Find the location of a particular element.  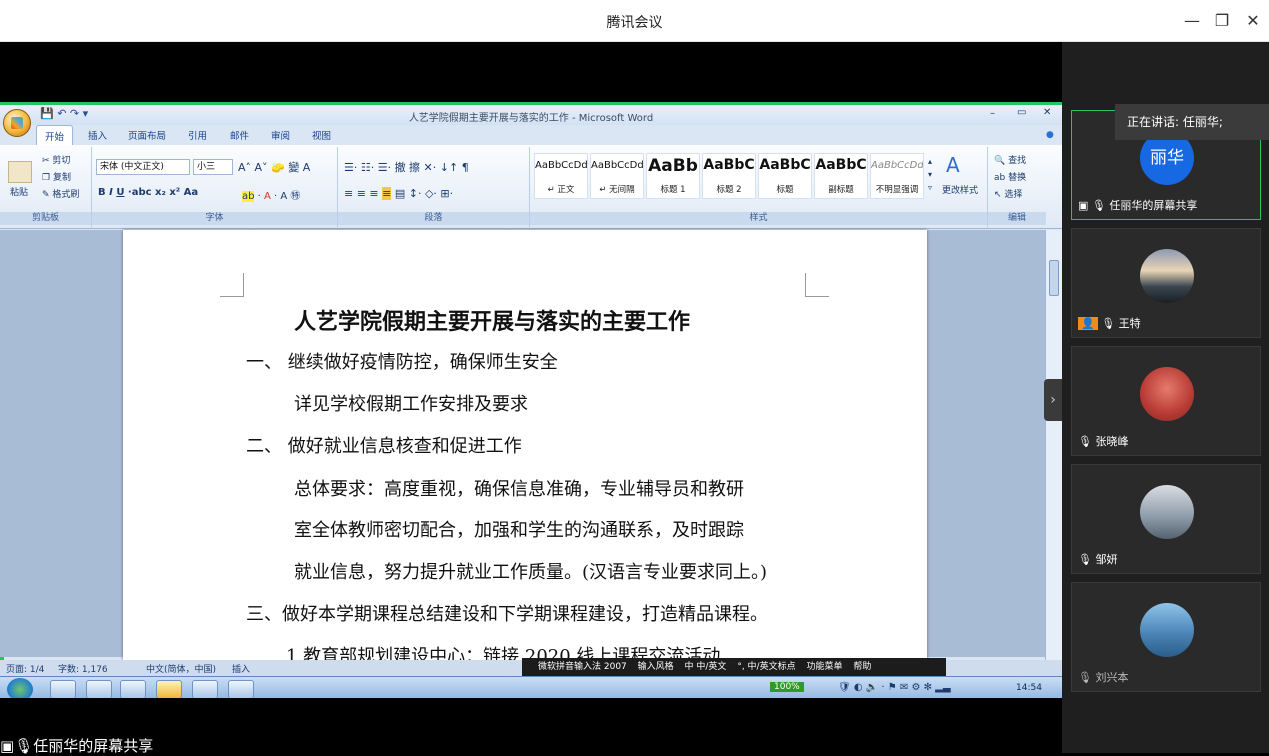

replace-button: ab 替换 is located at coordinates (1010, 176).